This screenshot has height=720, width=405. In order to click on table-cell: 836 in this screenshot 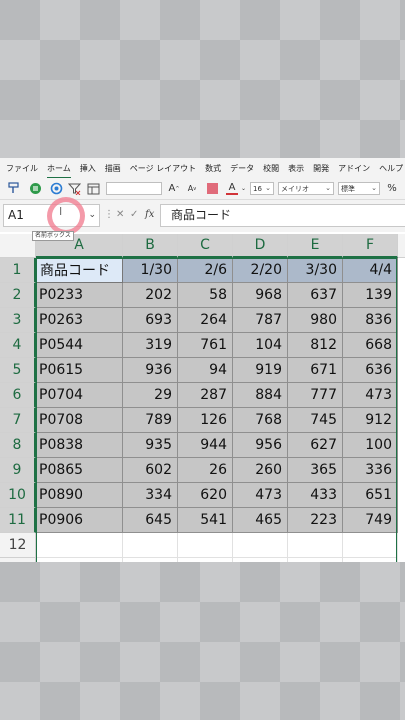, I will do `click(370, 320)`.